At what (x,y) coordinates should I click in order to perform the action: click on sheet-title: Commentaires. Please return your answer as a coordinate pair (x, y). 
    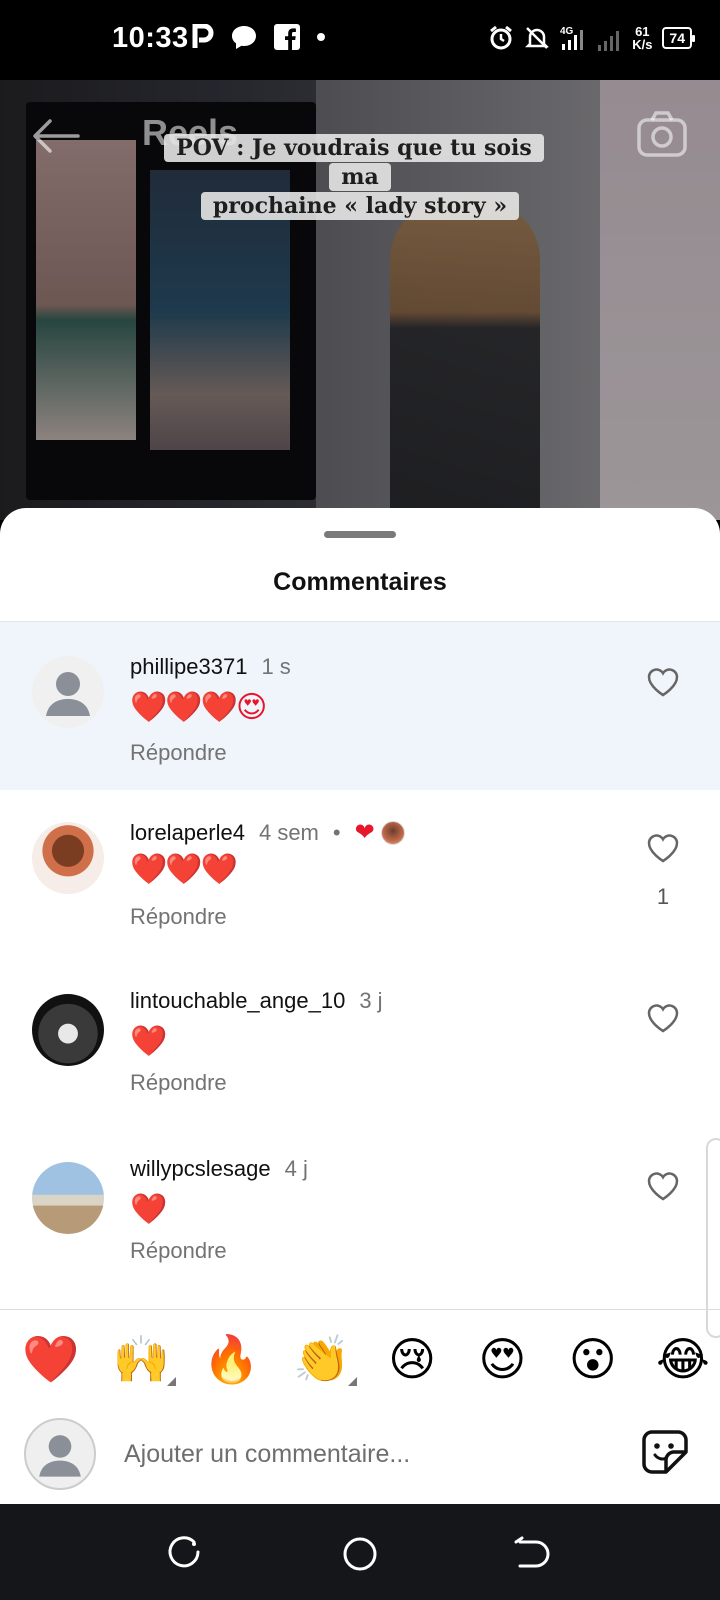
    Looking at the image, I should click on (360, 582).